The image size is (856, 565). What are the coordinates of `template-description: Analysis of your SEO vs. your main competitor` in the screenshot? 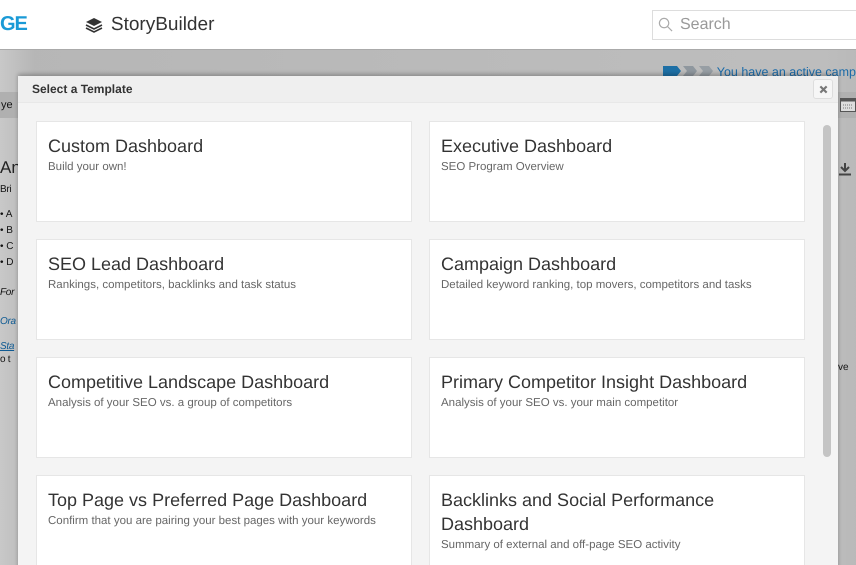 It's located at (559, 403).